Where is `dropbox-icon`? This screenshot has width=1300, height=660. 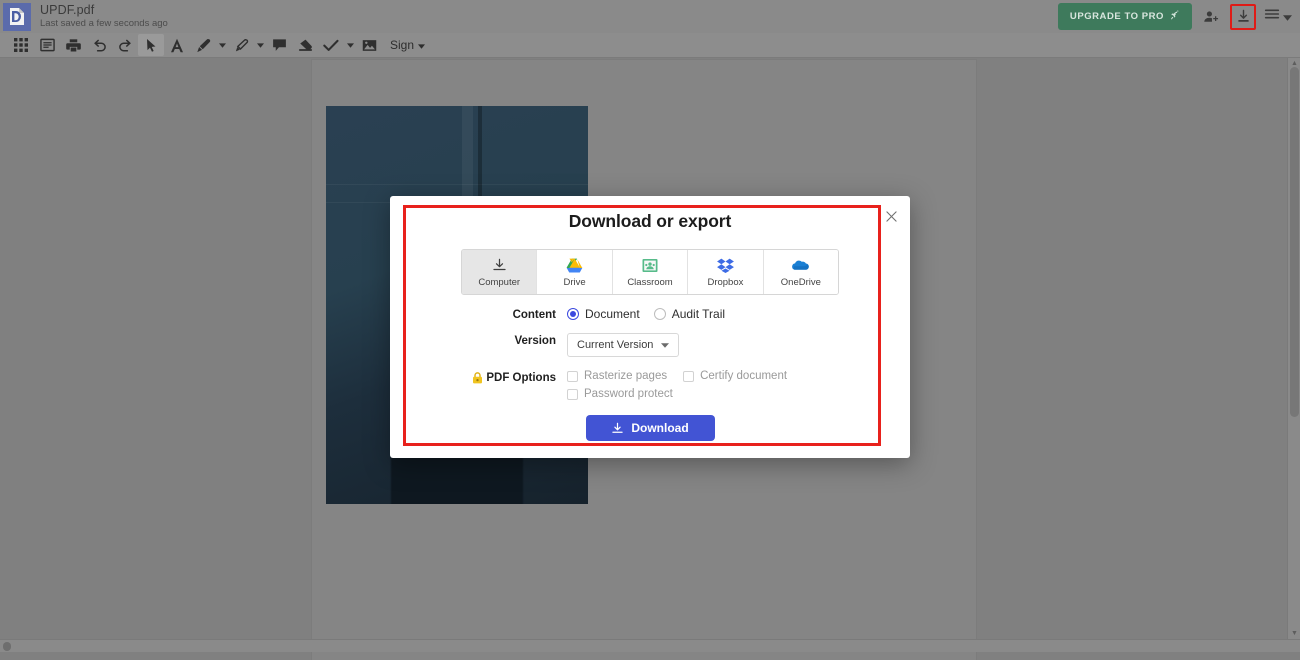
dropbox-icon is located at coordinates (725, 265).